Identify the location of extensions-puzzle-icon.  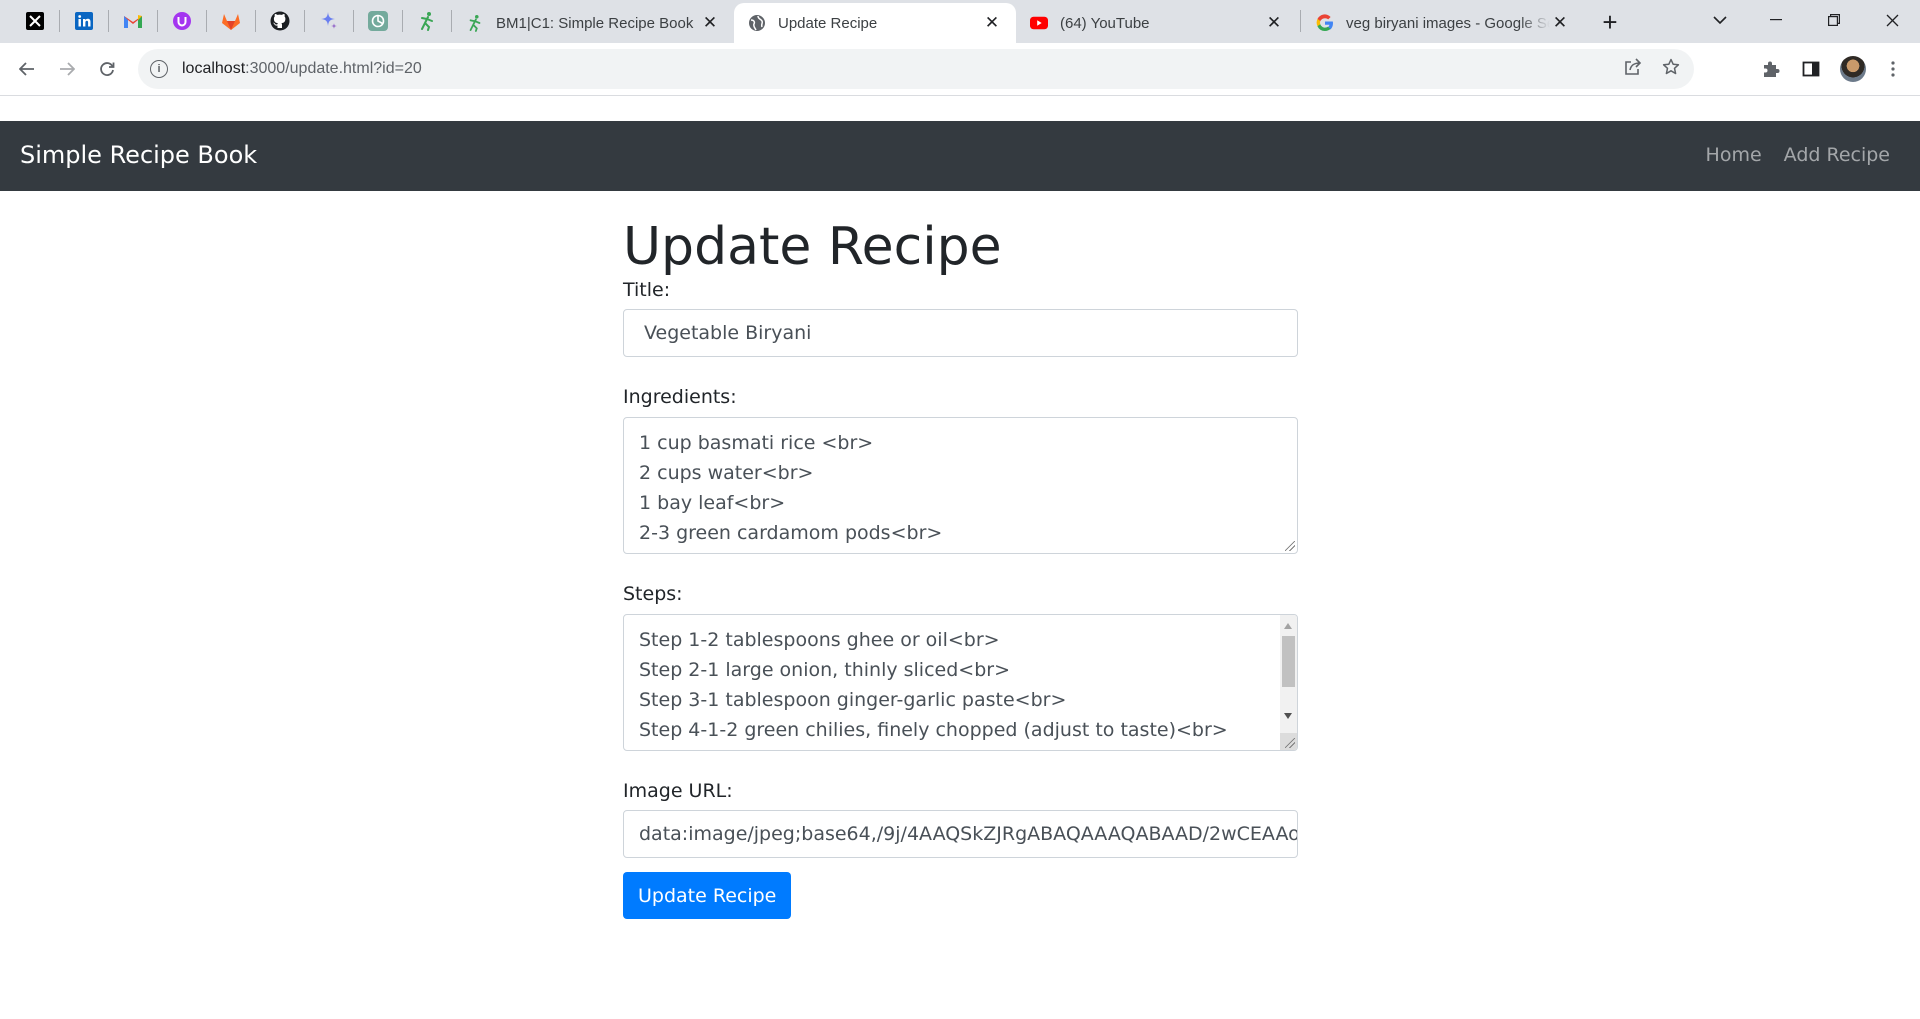
(1771, 69).